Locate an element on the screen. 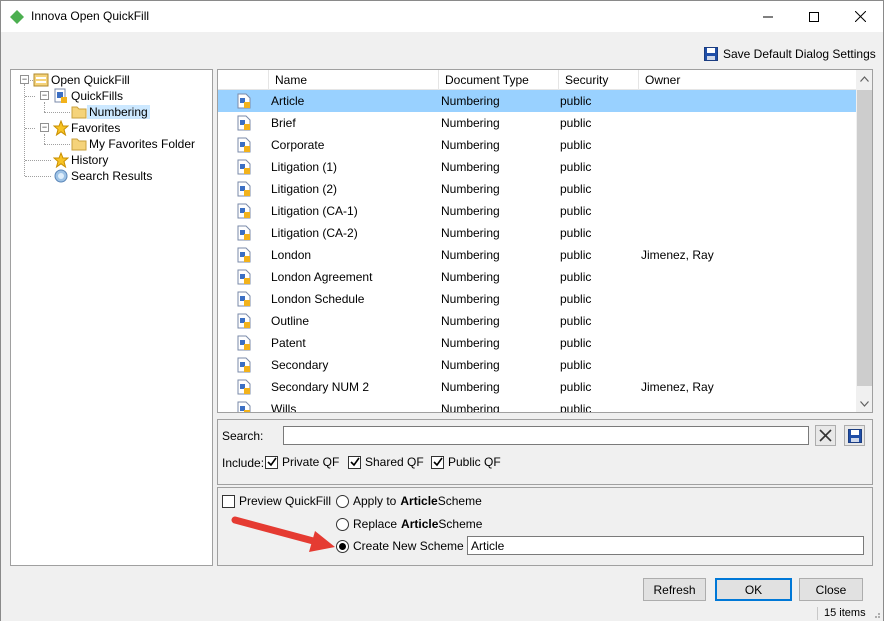 The height and width of the screenshot is (621, 884). scroll-up-button is located at coordinates (864, 78).